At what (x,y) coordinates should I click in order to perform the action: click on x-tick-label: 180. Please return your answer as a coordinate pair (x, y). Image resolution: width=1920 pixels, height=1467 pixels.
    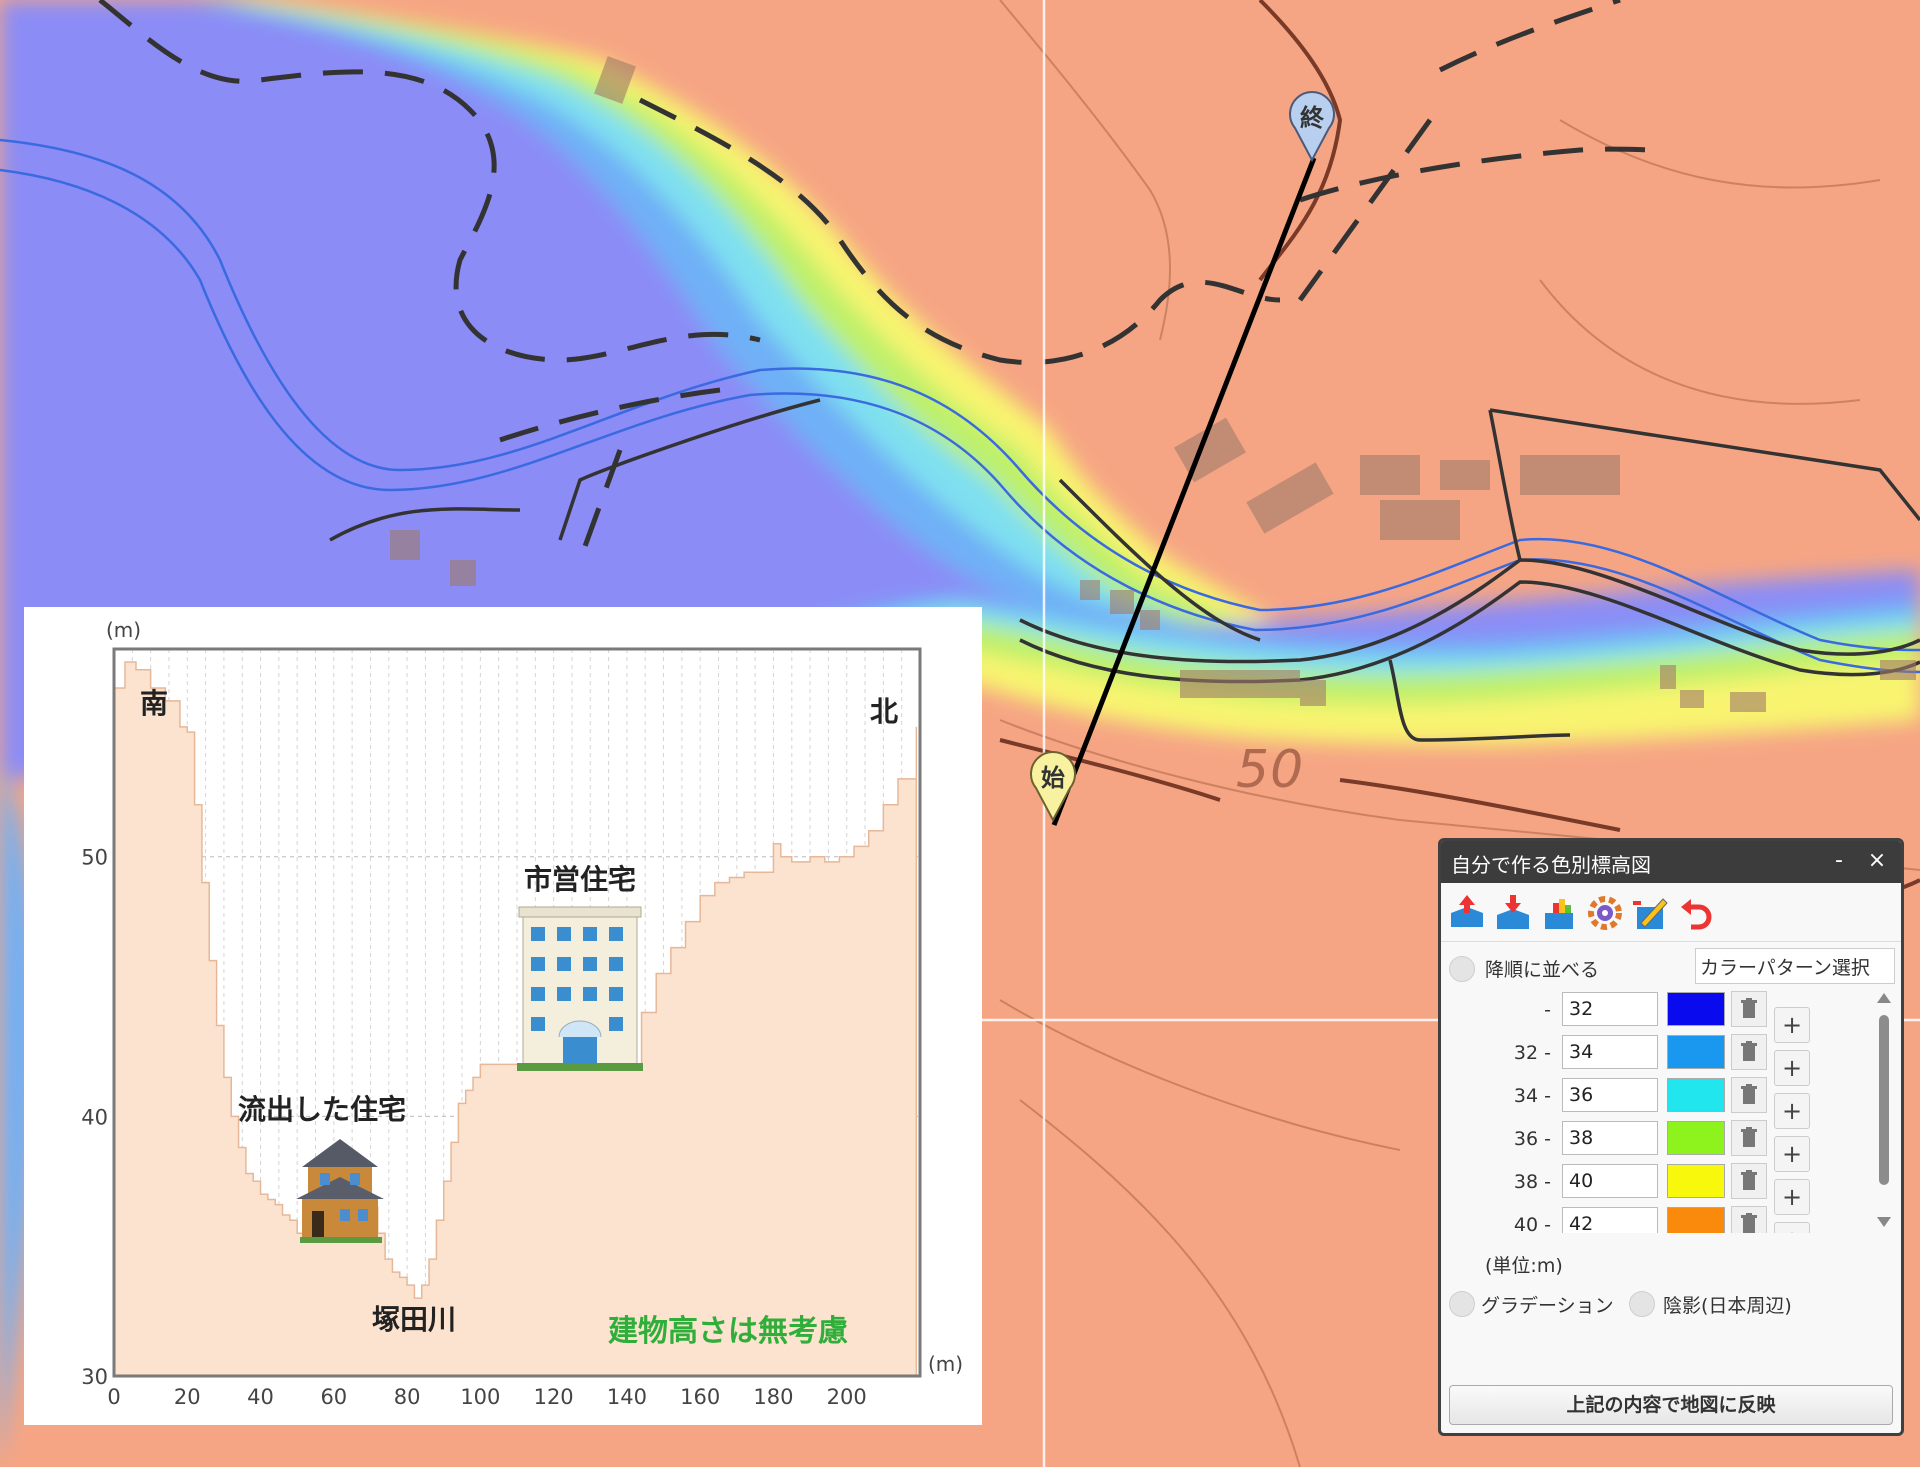
    Looking at the image, I should click on (773, 1397).